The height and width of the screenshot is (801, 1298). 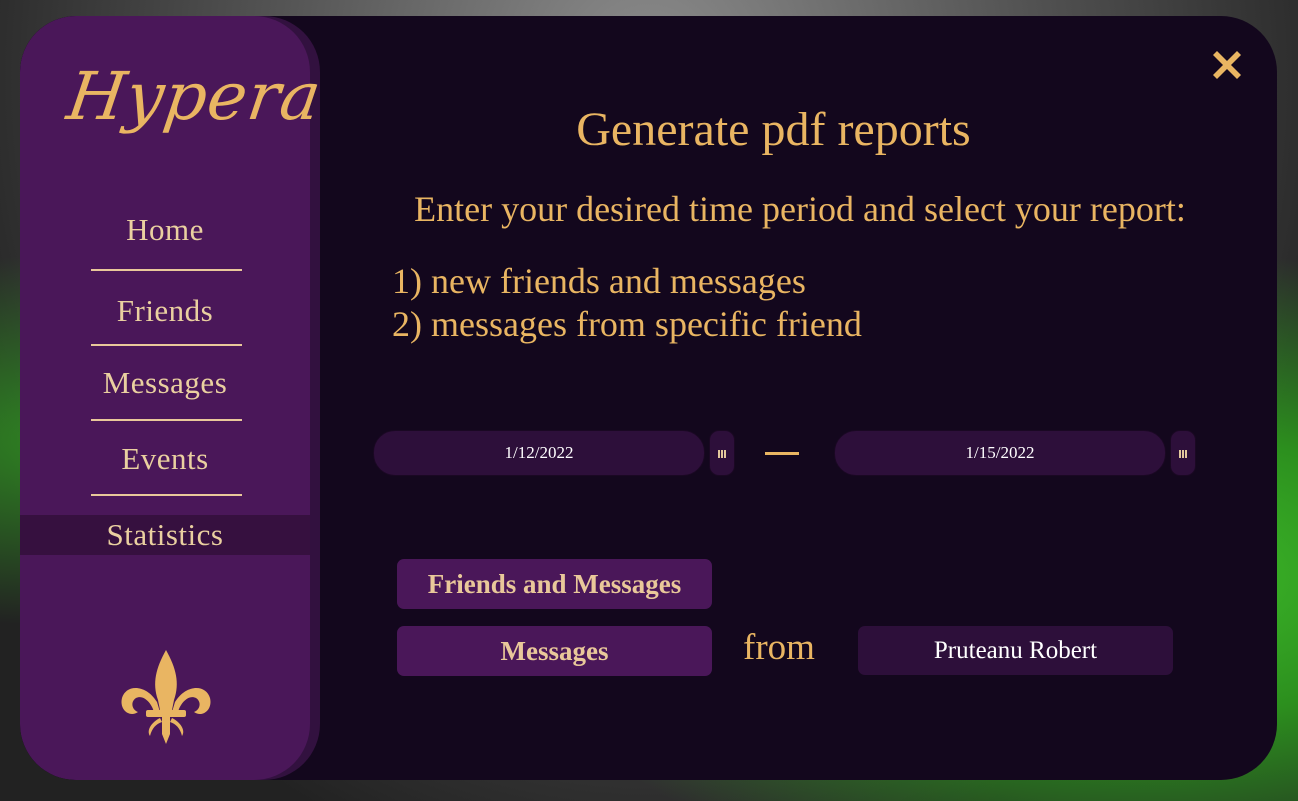 What do you see at coordinates (166, 697) in the screenshot?
I see `fleur-de-lis-icon` at bounding box center [166, 697].